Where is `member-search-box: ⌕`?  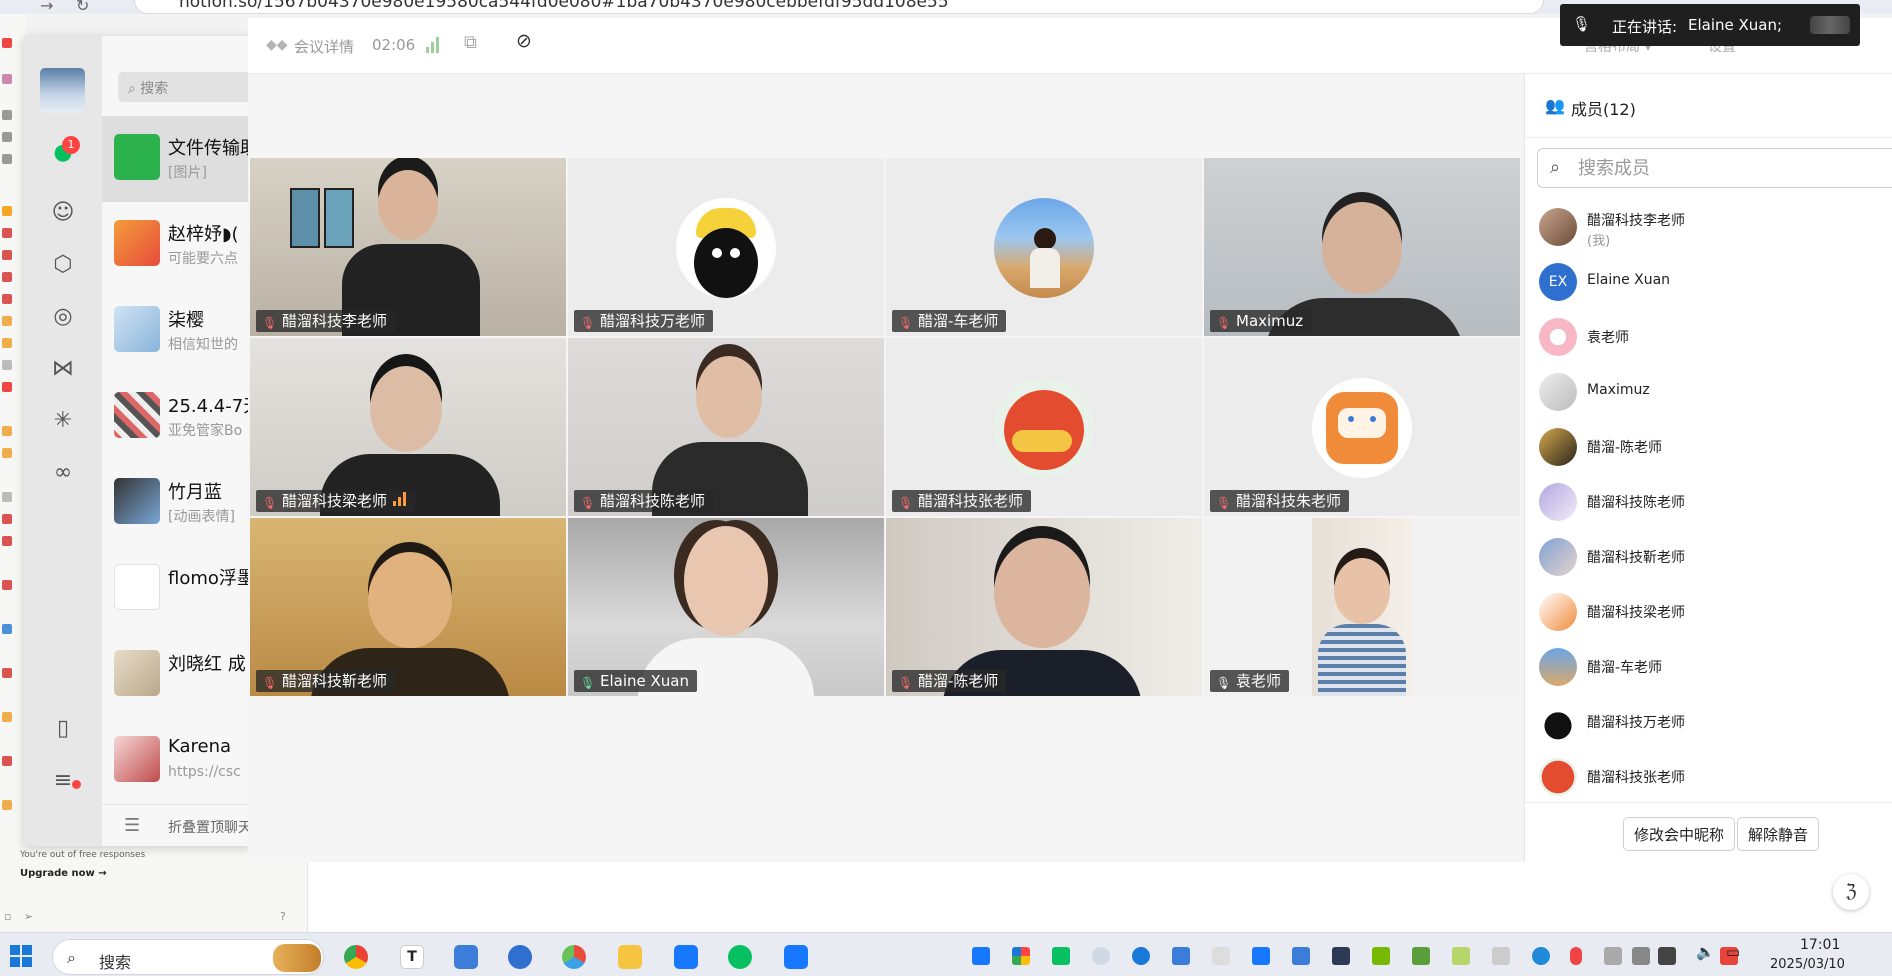
member-search-box: ⌕ is located at coordinates (1714, 168).